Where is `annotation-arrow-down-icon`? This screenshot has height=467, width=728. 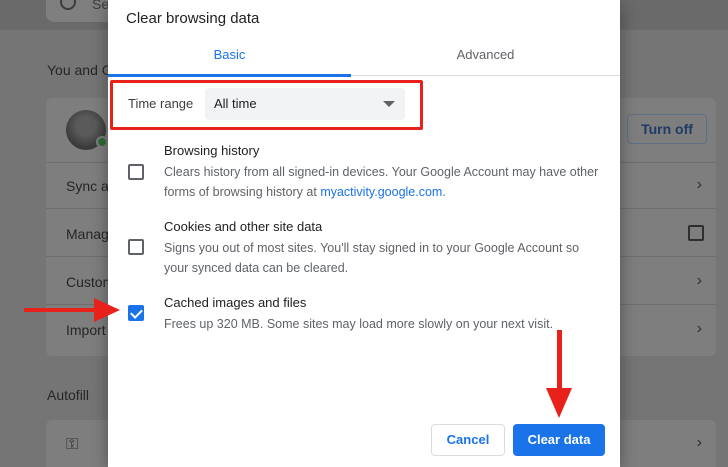 annotation-arrow-down-icon is located at coordinates (559, 403).